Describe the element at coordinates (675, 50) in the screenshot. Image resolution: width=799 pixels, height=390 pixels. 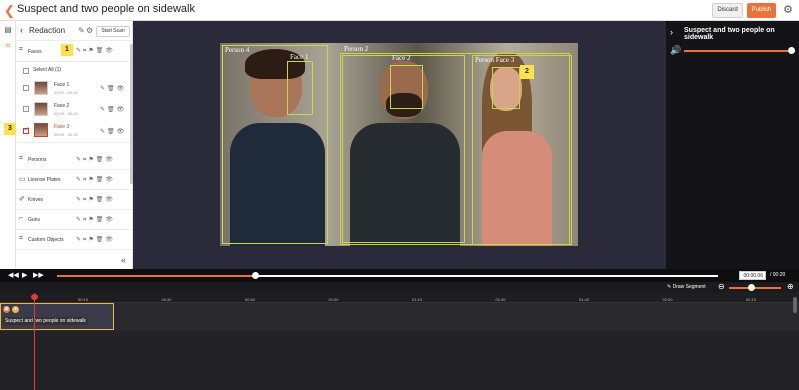
I see `volume-icon: 🔊` at that location.